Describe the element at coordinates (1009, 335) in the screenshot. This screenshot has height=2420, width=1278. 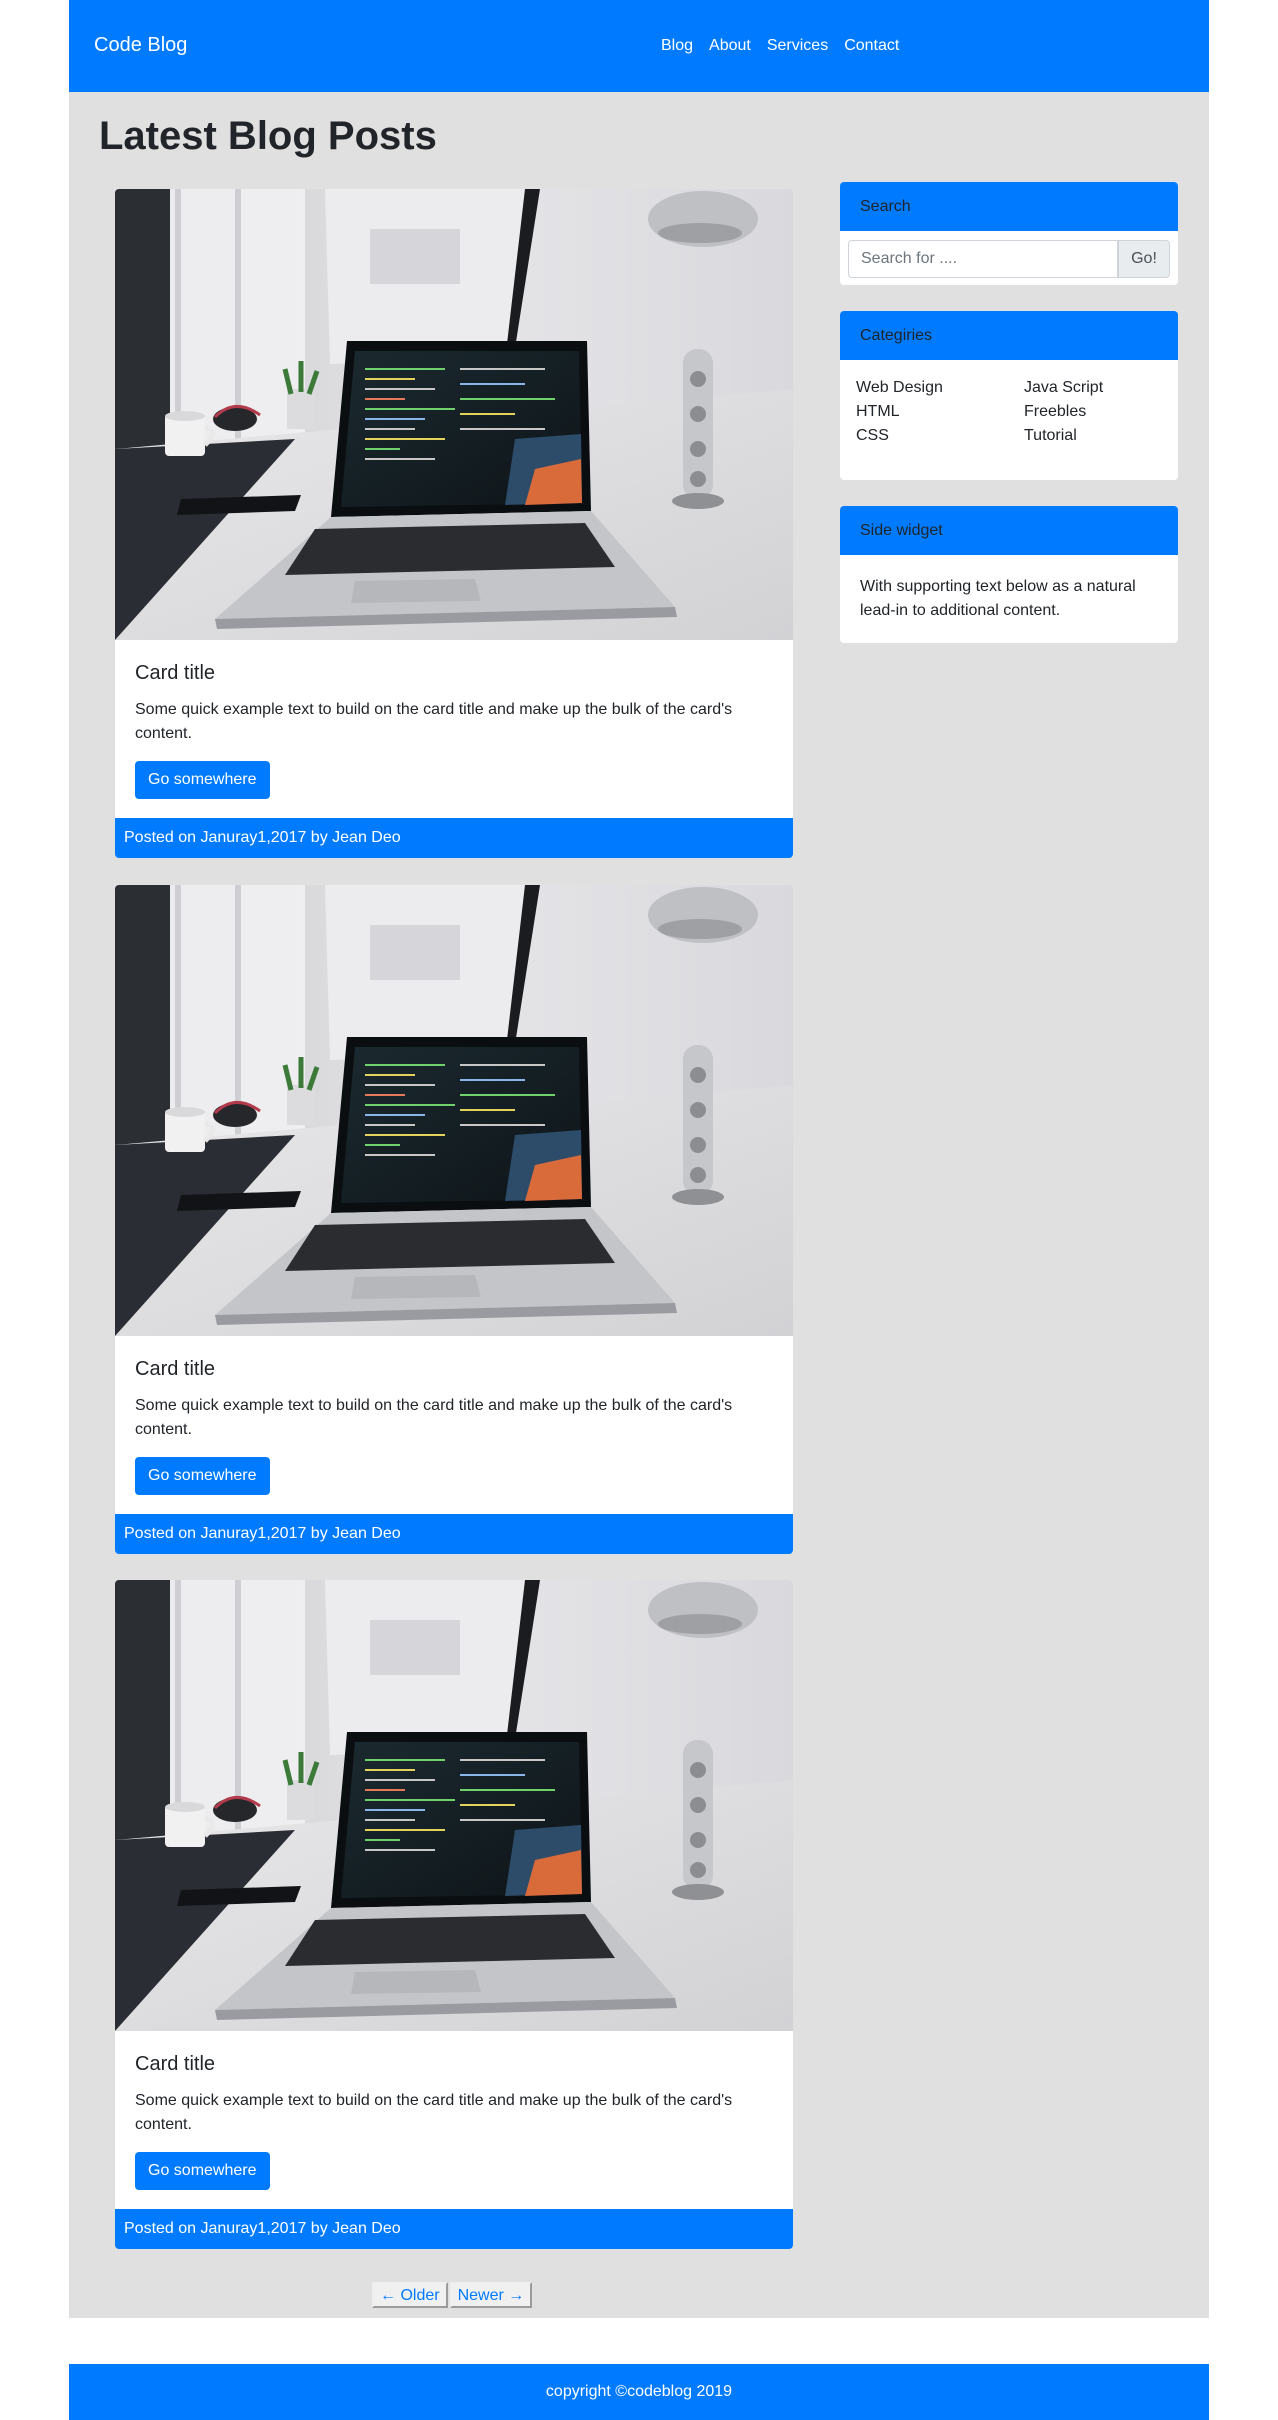
I see `categories-widget-title: Categiries` at that location.